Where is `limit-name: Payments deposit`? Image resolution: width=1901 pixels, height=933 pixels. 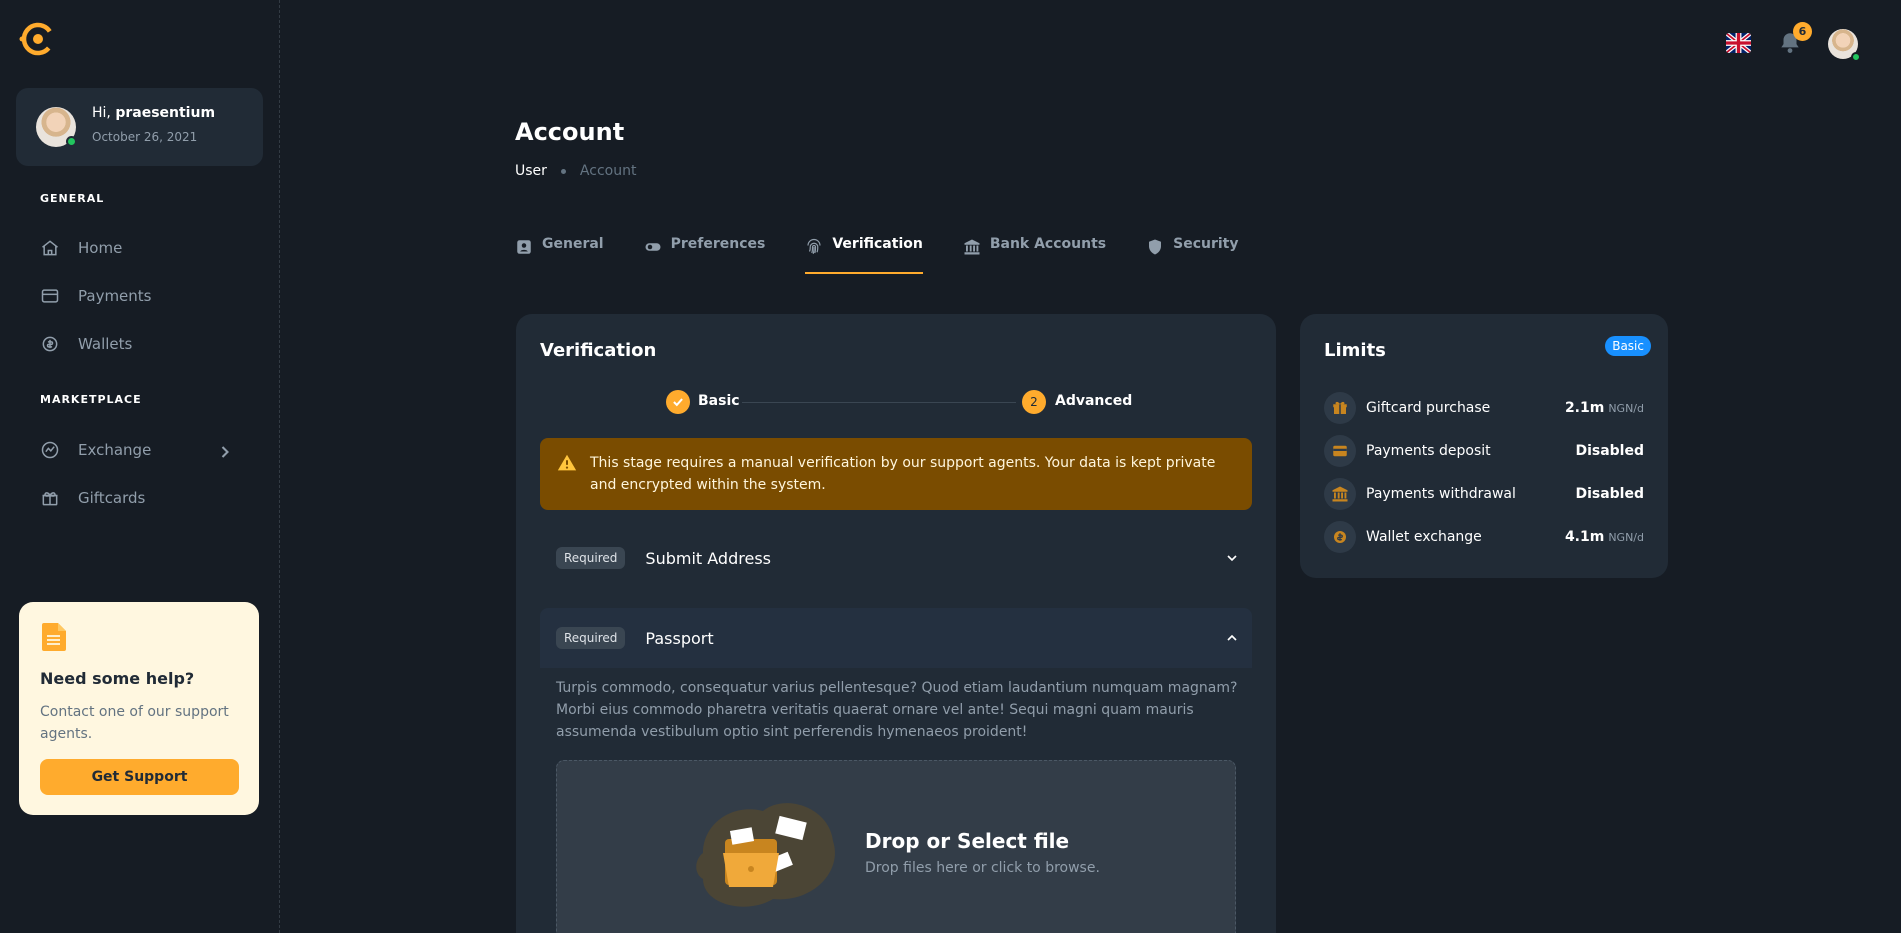
limit-name: Payments deposit is located at coordinates (1428, 451).